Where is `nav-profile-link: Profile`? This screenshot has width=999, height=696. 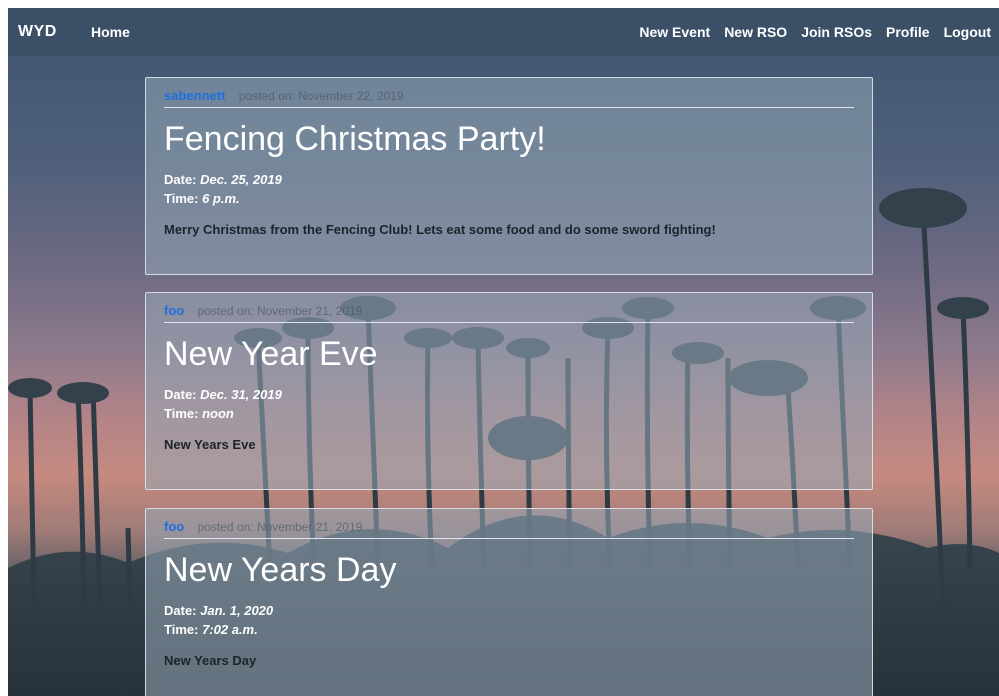
nav-profile-link: Profile is located at coordinates (908, 32).